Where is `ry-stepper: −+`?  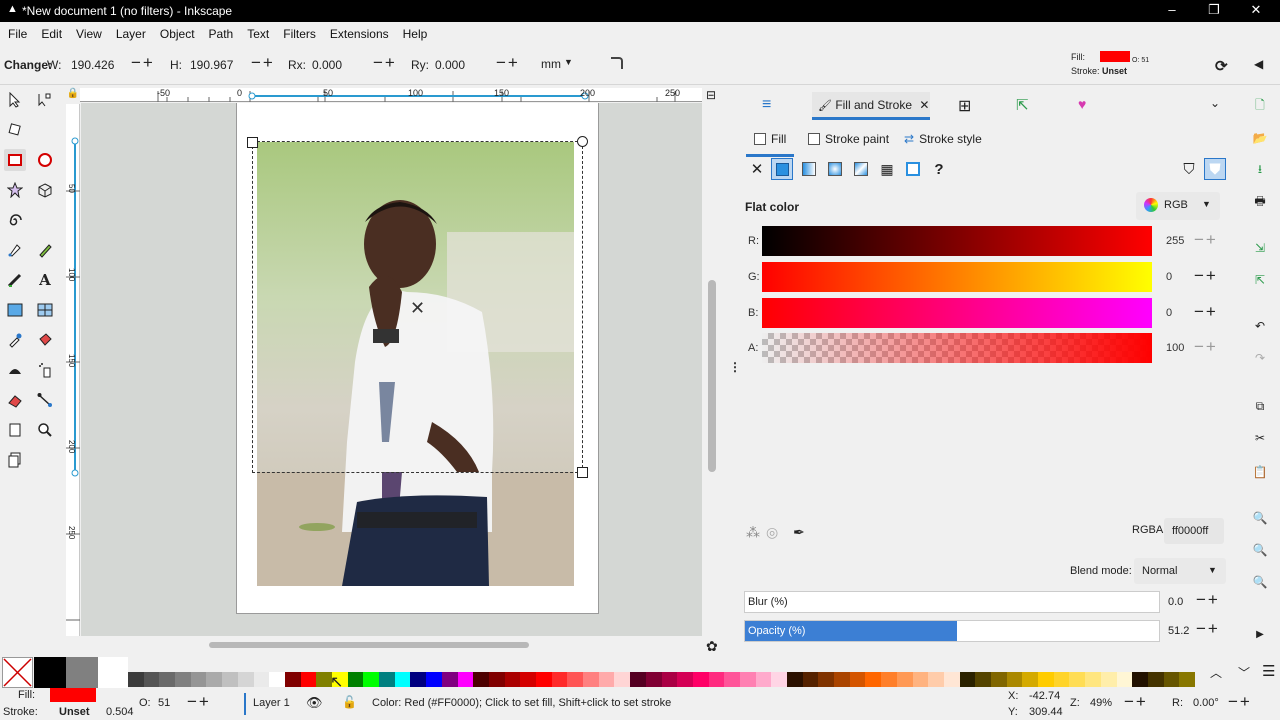
ry-stepper: −+ is located at coordinates (508, 63).